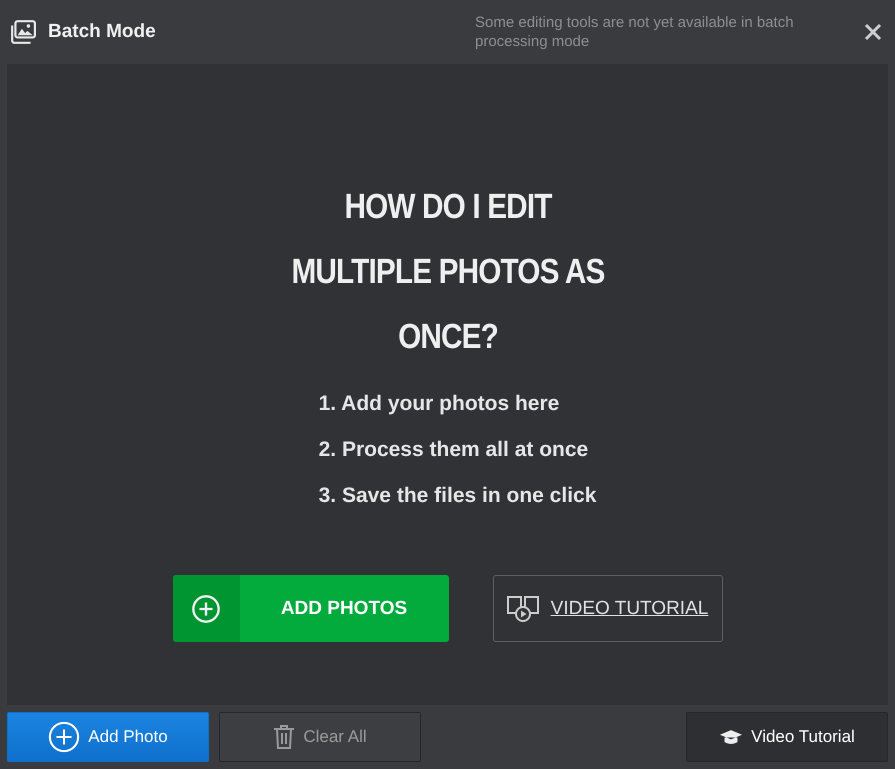  Describe the element at coordinates (23, 32) in the screenshot. I see `photos-icon` at that location.